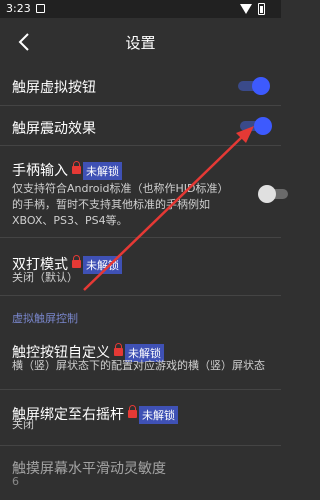  Describe the element at coordinates (45, 318) in the screenshot. I see `section-header: 虚拟触屏控制` at that location.